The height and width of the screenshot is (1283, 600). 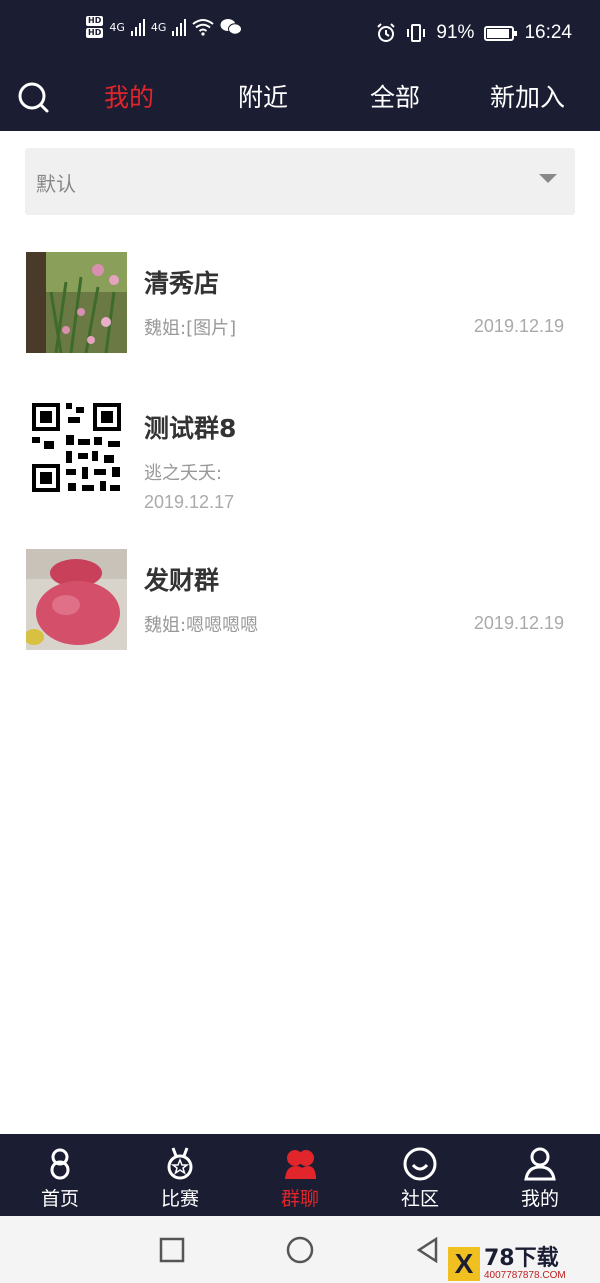 I want to click on apple-photo-icon, so click(x=76, y=599).